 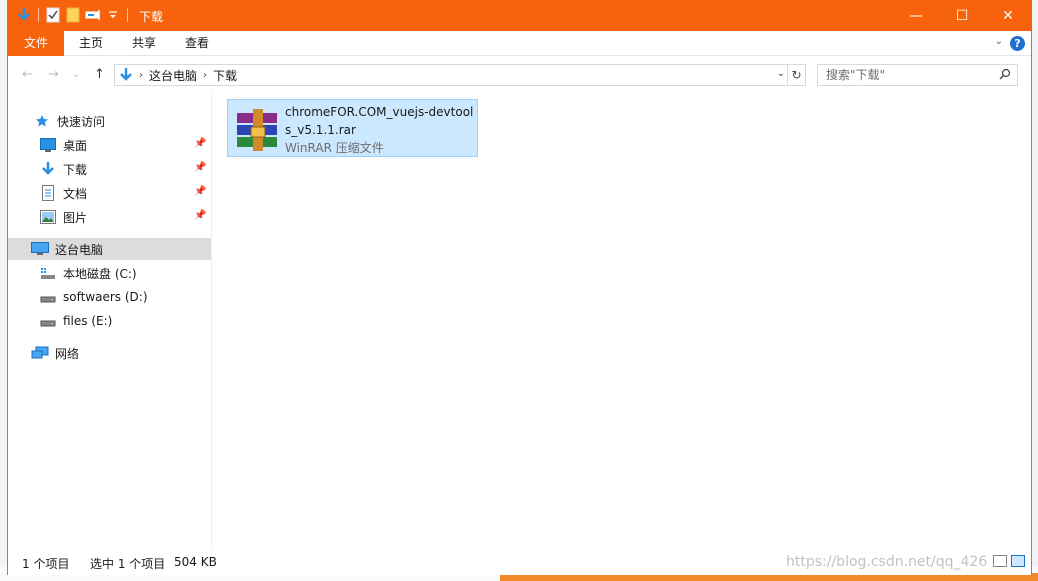 I want to click on selection-count: 选中 1 个项目, so click(x=128, y=564).